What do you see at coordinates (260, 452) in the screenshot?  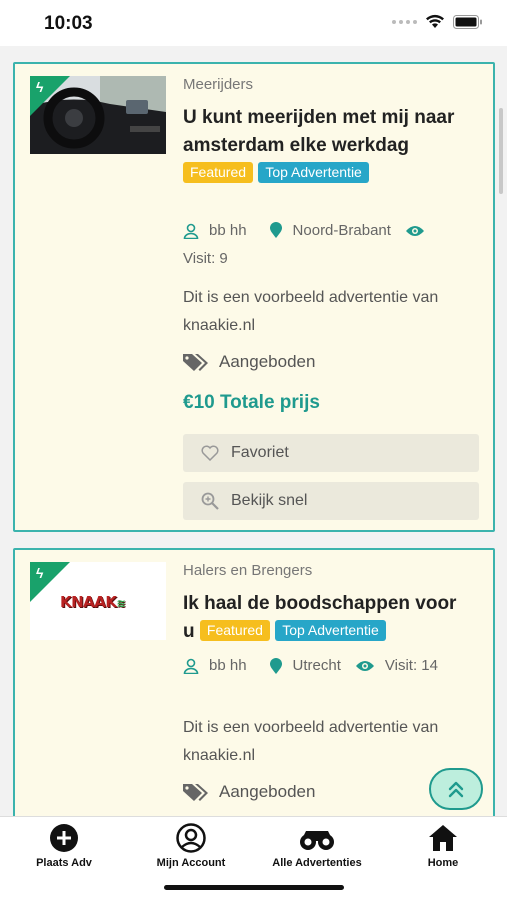 I see `favorite-label: Favoriet` at bounding box center [260, 452].